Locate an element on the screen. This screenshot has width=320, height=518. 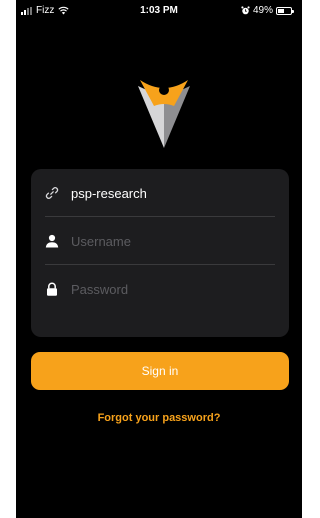
username-field-row is located at coordinates (160, 241).